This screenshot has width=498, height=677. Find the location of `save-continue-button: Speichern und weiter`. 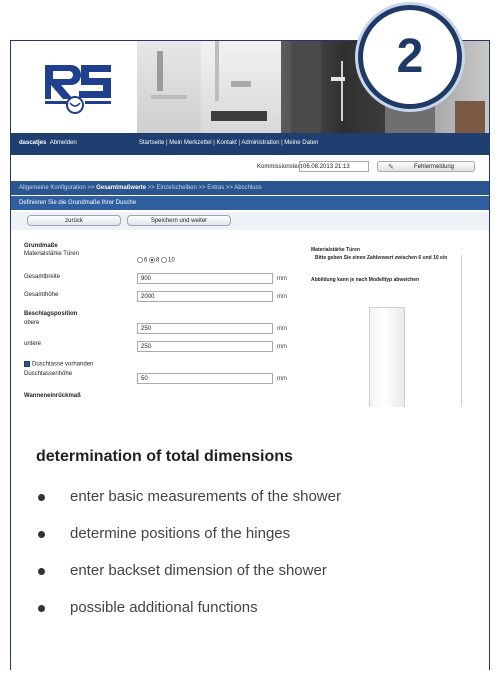

save-continue-button: Speichern und weiter is located at coordinates (179, 220).